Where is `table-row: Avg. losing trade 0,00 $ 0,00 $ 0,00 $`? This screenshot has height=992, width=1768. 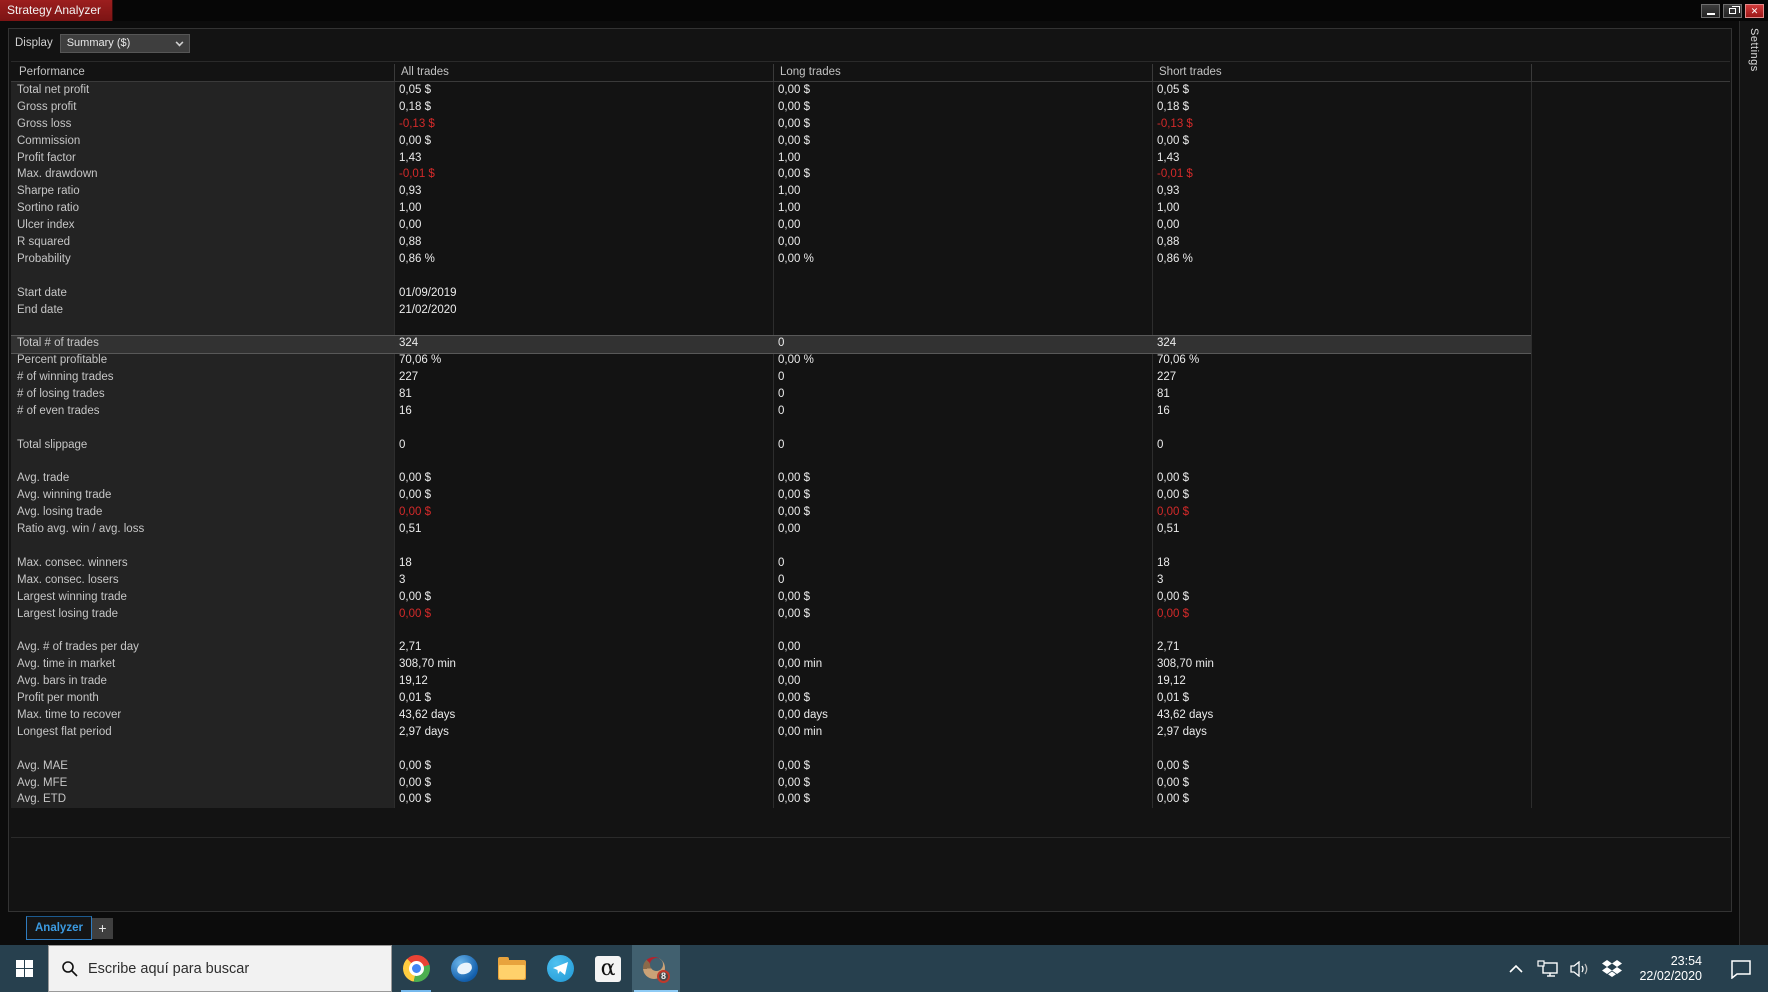
table-row: Avg. losing trade 0,00 $ 0,00 $ 0,00 $ is located at coordinates (870, 512).